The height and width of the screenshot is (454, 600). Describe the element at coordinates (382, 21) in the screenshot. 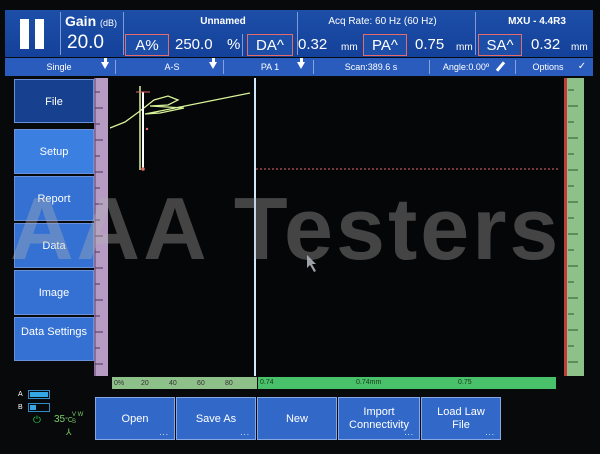

I see `acq-rate: Acq Rate: 60 Hz (60 Hz)` at that location.